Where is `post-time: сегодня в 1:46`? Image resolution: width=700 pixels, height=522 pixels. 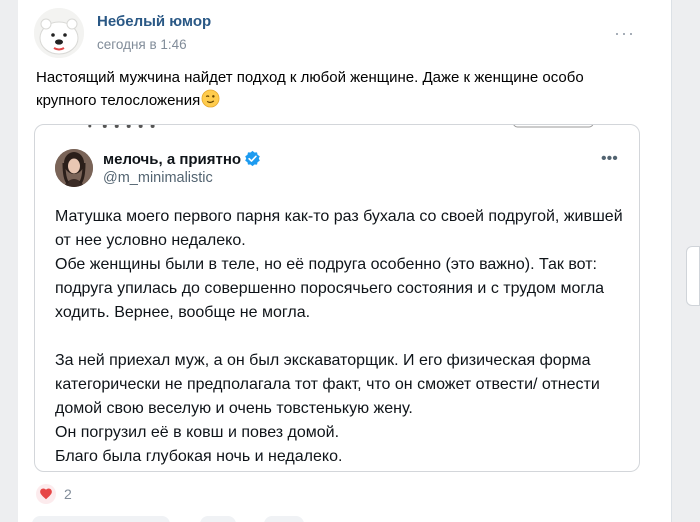
post-time: сегодня в 1:46 is located at coordinates (142, 44).